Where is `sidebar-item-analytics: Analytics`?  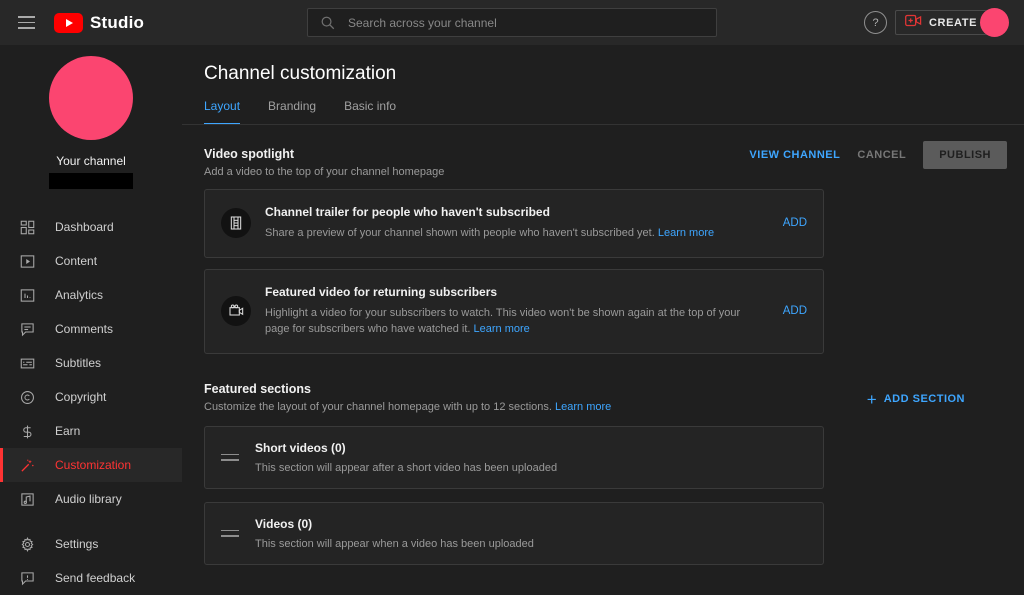 sidebar-item-analytics: Analytics is located at coordinates (91, 295).